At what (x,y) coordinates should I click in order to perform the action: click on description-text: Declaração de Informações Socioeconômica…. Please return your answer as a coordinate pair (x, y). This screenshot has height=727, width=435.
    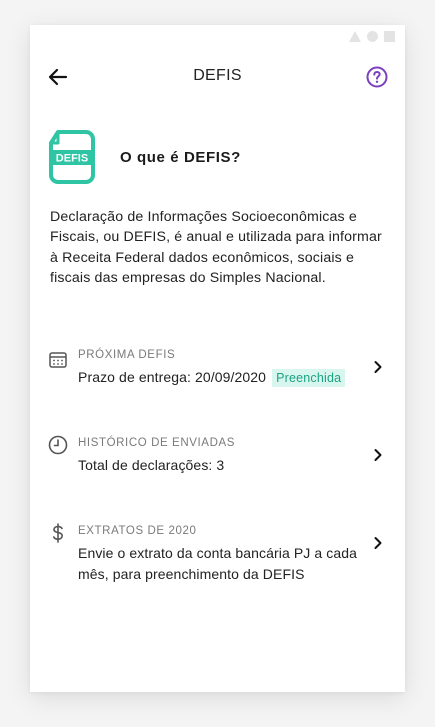
    Looking at the image, I should click on (216, 247).